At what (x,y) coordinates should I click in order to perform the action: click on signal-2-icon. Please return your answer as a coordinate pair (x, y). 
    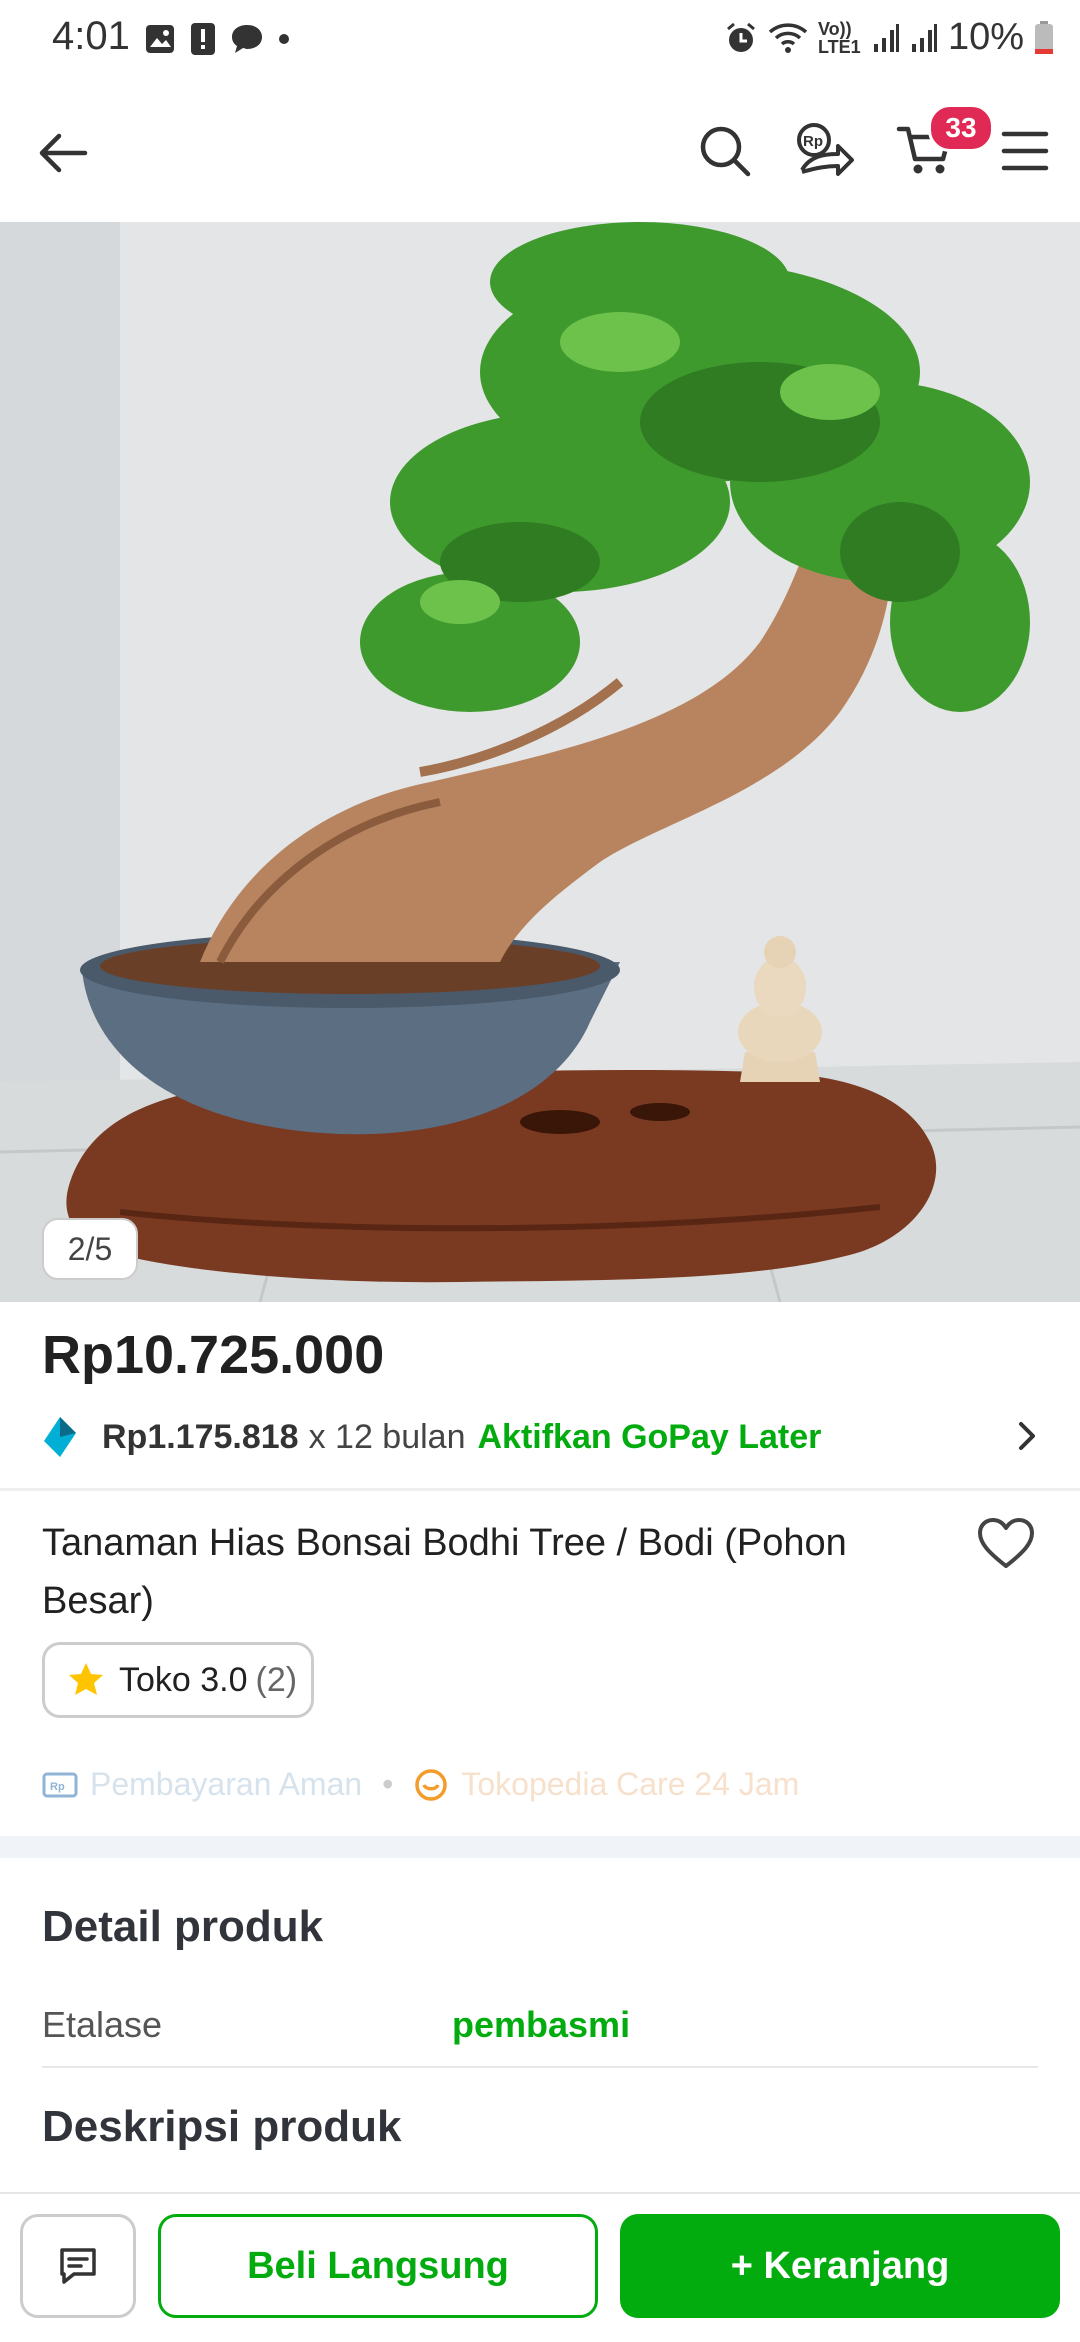
    Looking at the image, I should click on (924, 37).